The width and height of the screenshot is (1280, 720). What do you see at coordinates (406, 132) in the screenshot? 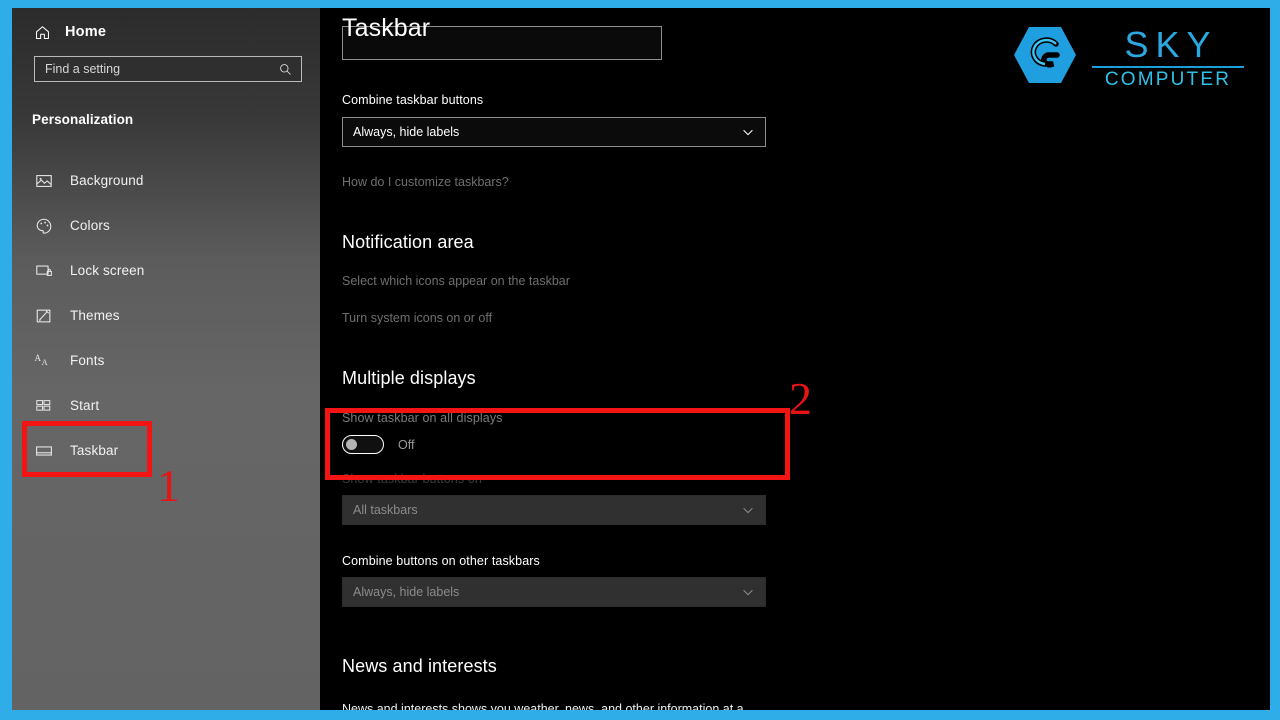
I see `combine-taskbar-buttons-value: Always, hide labels` at bounding box center [406, 132].